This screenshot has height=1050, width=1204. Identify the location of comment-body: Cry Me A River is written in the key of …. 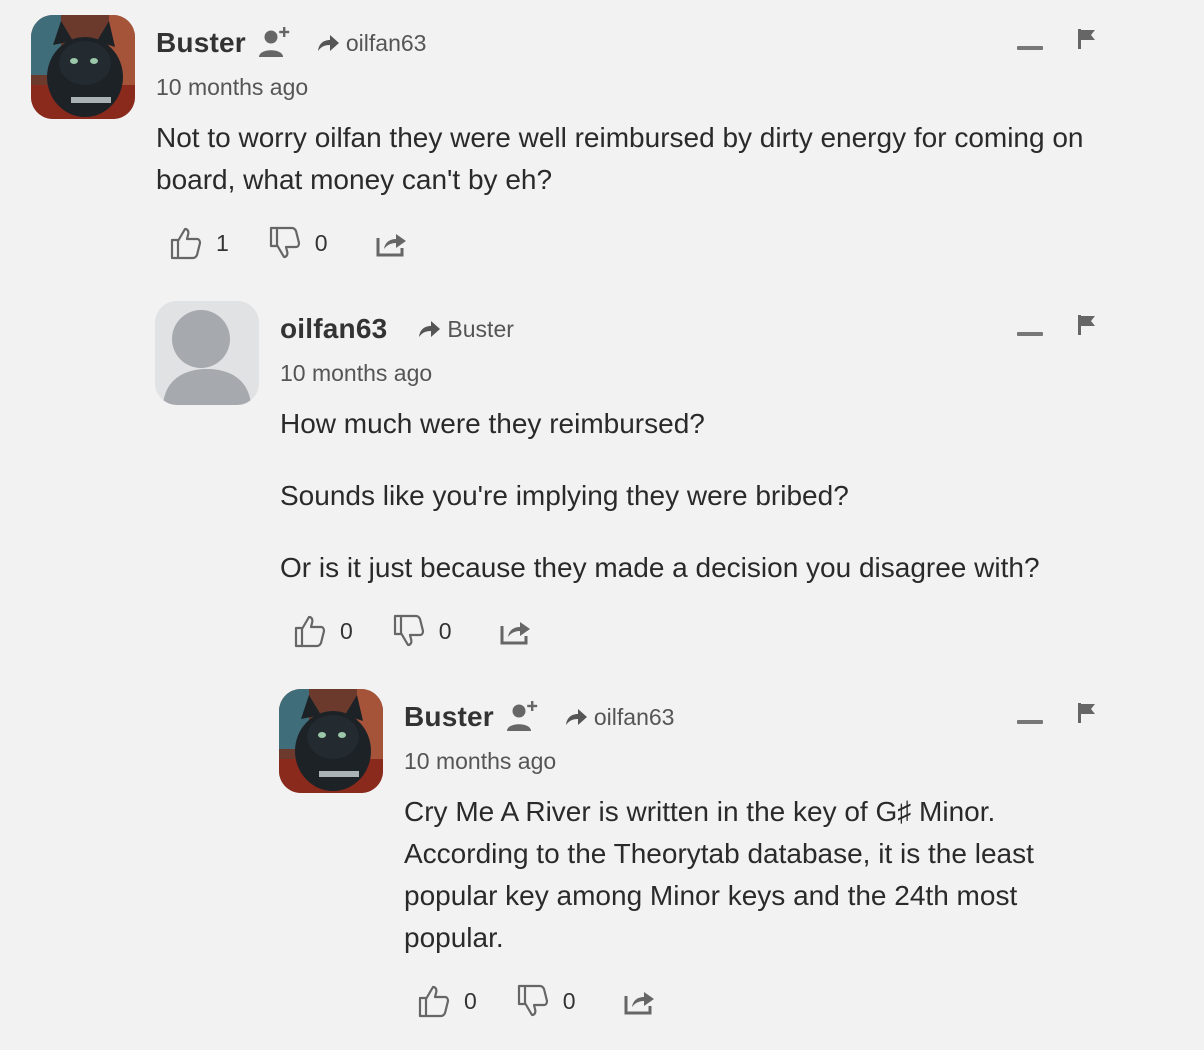
(754, 875).